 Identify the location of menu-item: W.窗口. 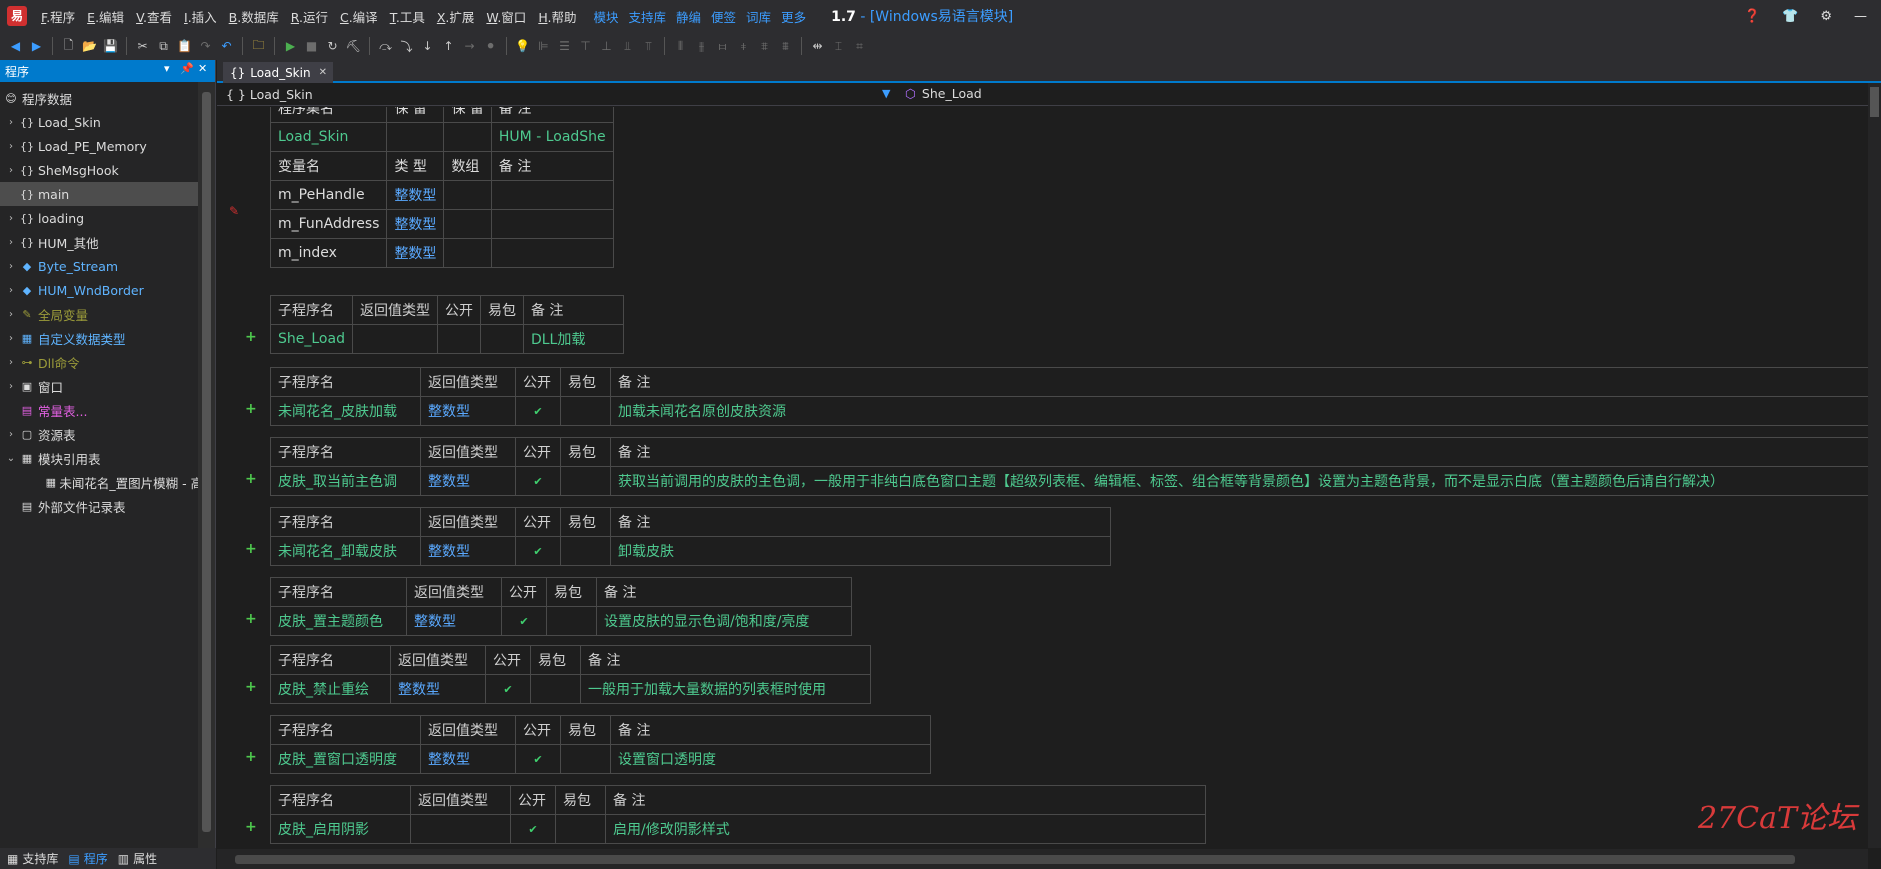
(506, 16).